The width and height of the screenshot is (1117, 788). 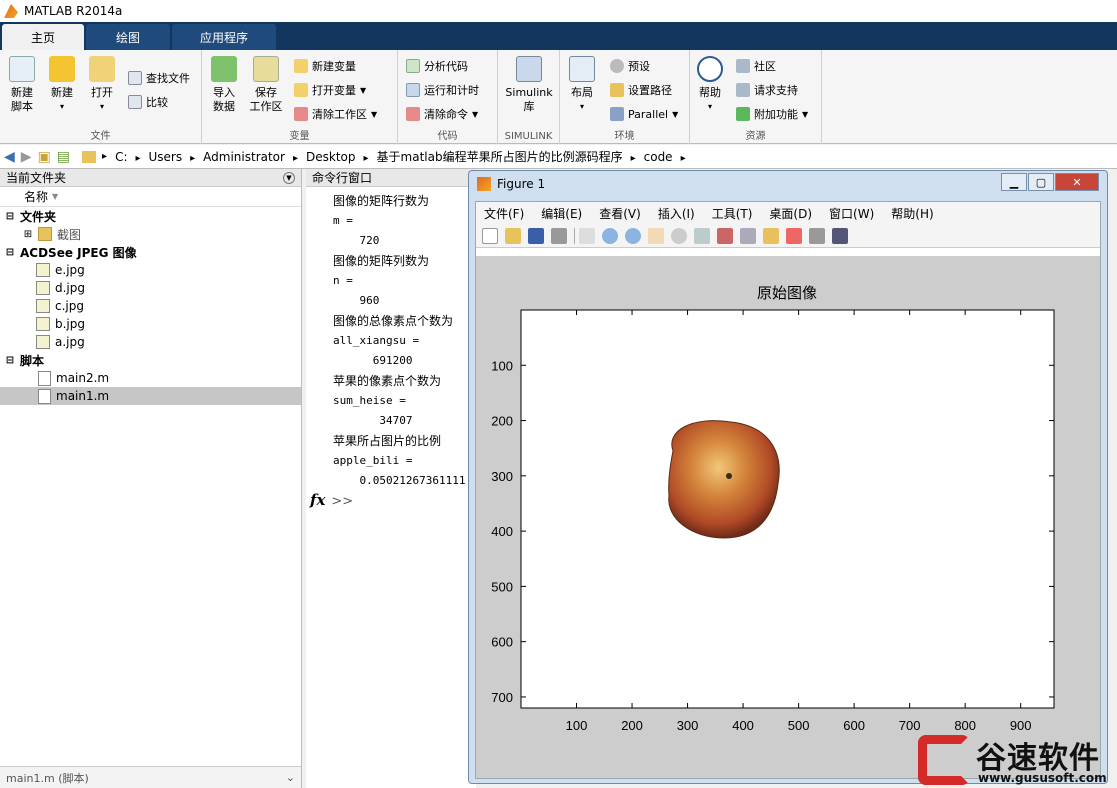 I want to click on breadcrumb-project: 基于matlab编程苹果所占图片的比例源码程序, so click(x=506, y=156).